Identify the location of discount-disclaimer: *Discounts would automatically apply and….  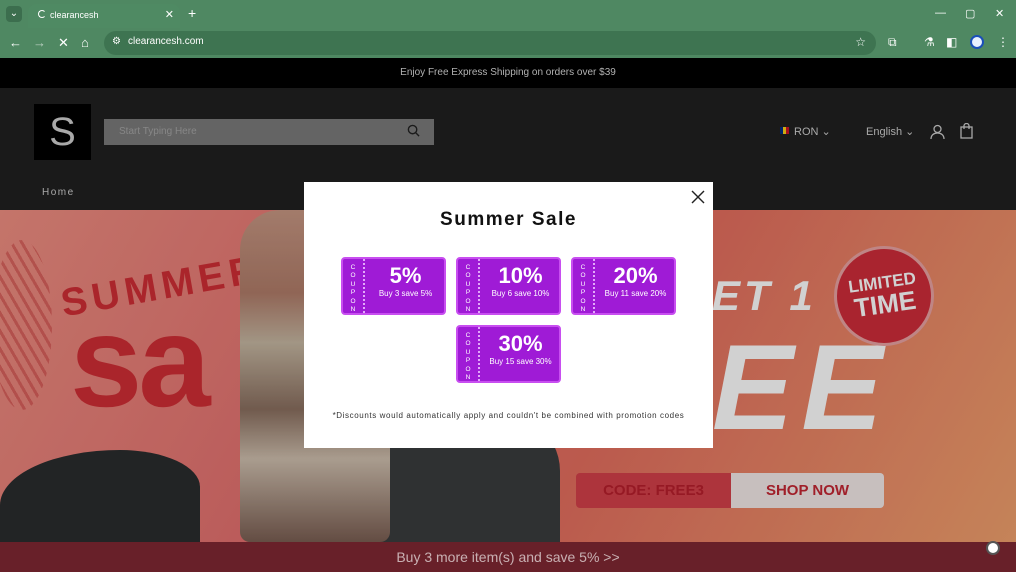
(508, 415).